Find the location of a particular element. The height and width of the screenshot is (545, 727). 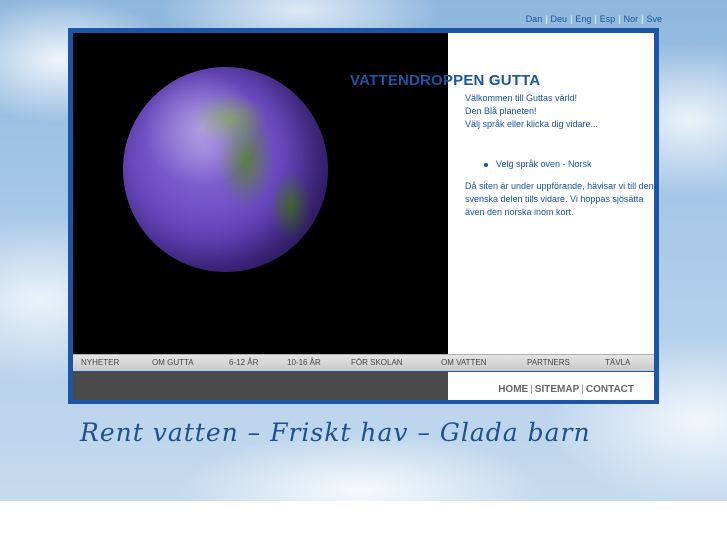

nav-item-tavla: TÄVLA is located at coordinates (617, 362).